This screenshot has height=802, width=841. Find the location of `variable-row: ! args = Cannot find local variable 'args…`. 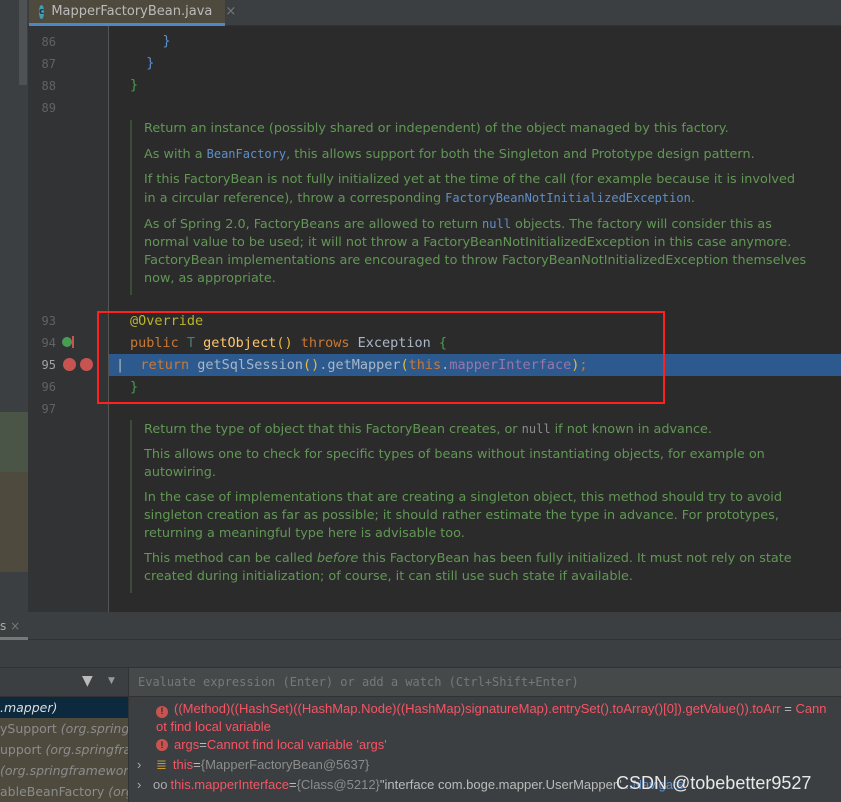

variable-row: ! args = Cannot find local variable 'args… is located at coordinates (485, 745).